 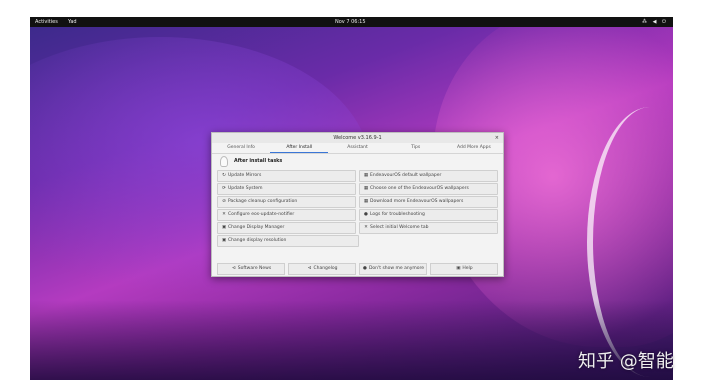 What do you see at coordinates (263, 201) in the screenshot?
I see `button-label: Package cleanup configuration` at bounding box center [263, 201].